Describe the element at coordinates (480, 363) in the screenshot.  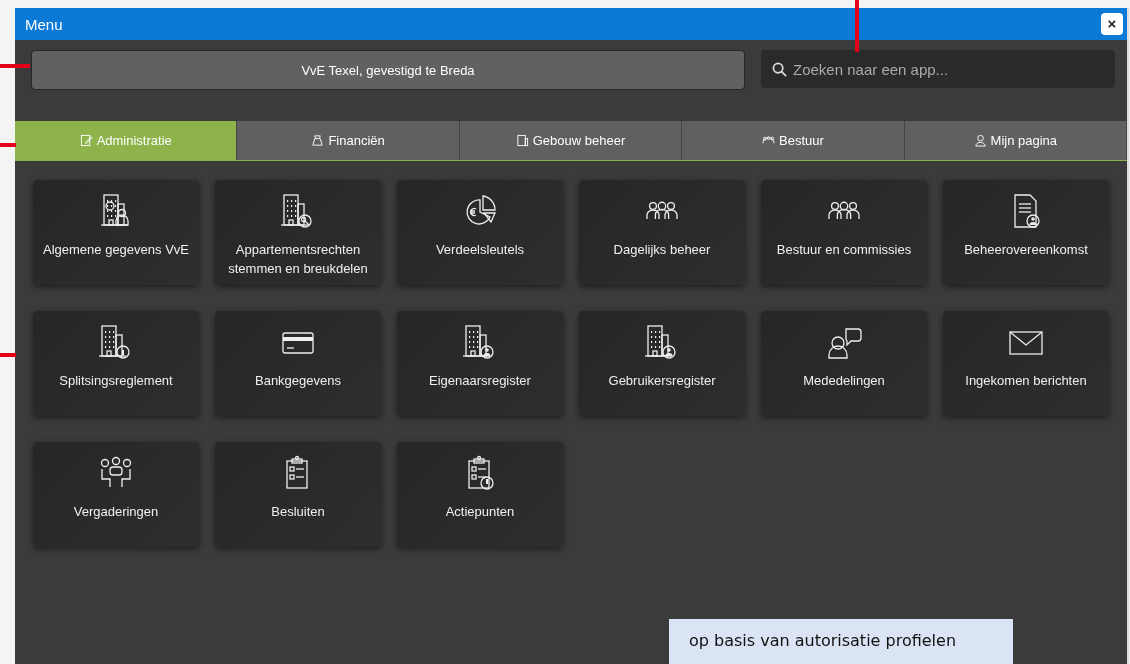
I see `app-tile: Eigenaarsregister` at that location.